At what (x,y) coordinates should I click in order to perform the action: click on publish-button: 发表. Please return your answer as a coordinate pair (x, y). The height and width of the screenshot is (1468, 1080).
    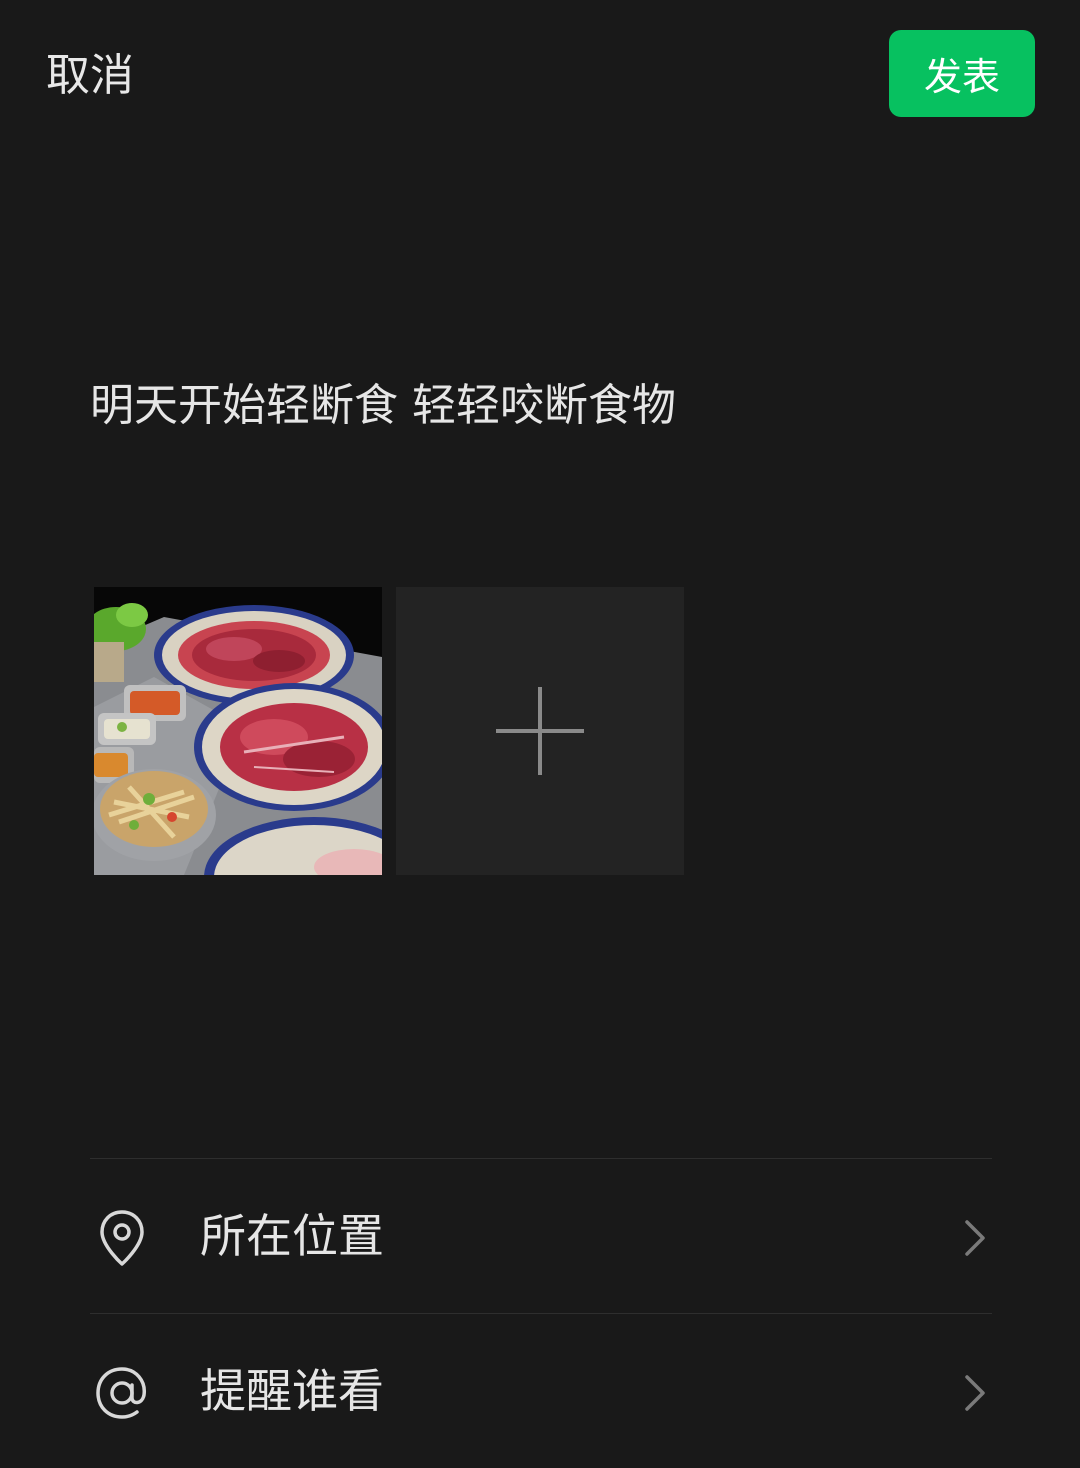
    Looking at the image, I should click on (962, 73).